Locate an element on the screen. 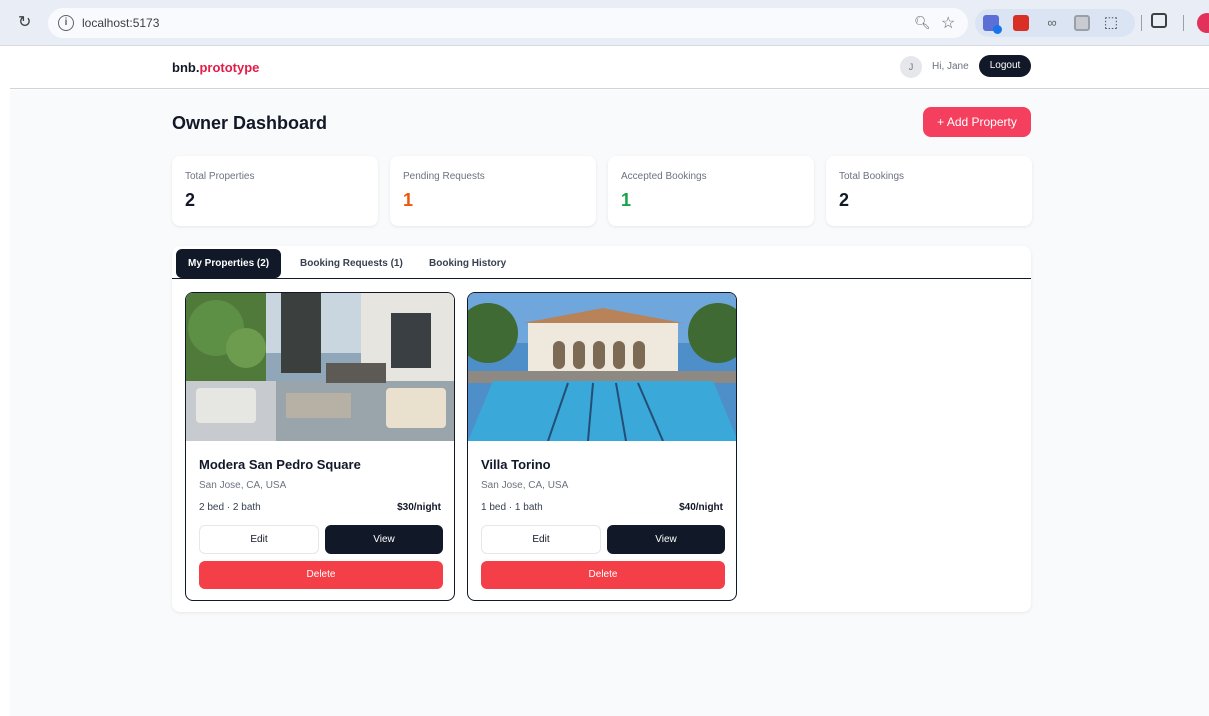 The height and width of the screenshot is (716, 1209). property-price: $40/night is located at coordinates (701, 507).